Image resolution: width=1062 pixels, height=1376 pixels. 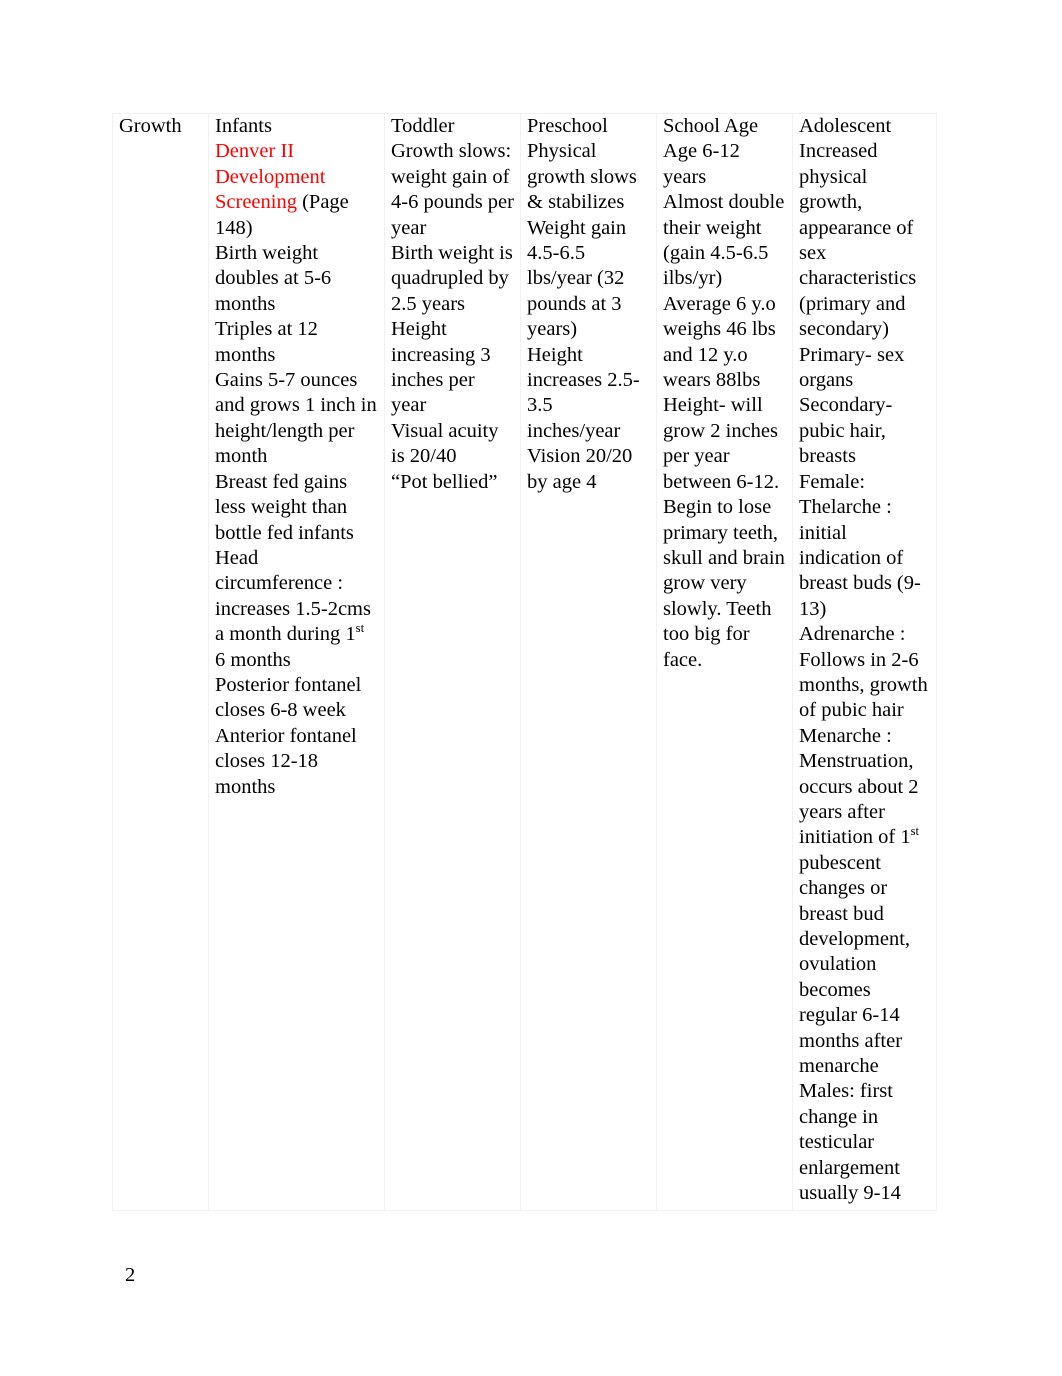 What do you see at coordinates (266, 342) in the screenshot?
I see `infants-line-2: Triples at 12 months` at bounding box center [266, 342].